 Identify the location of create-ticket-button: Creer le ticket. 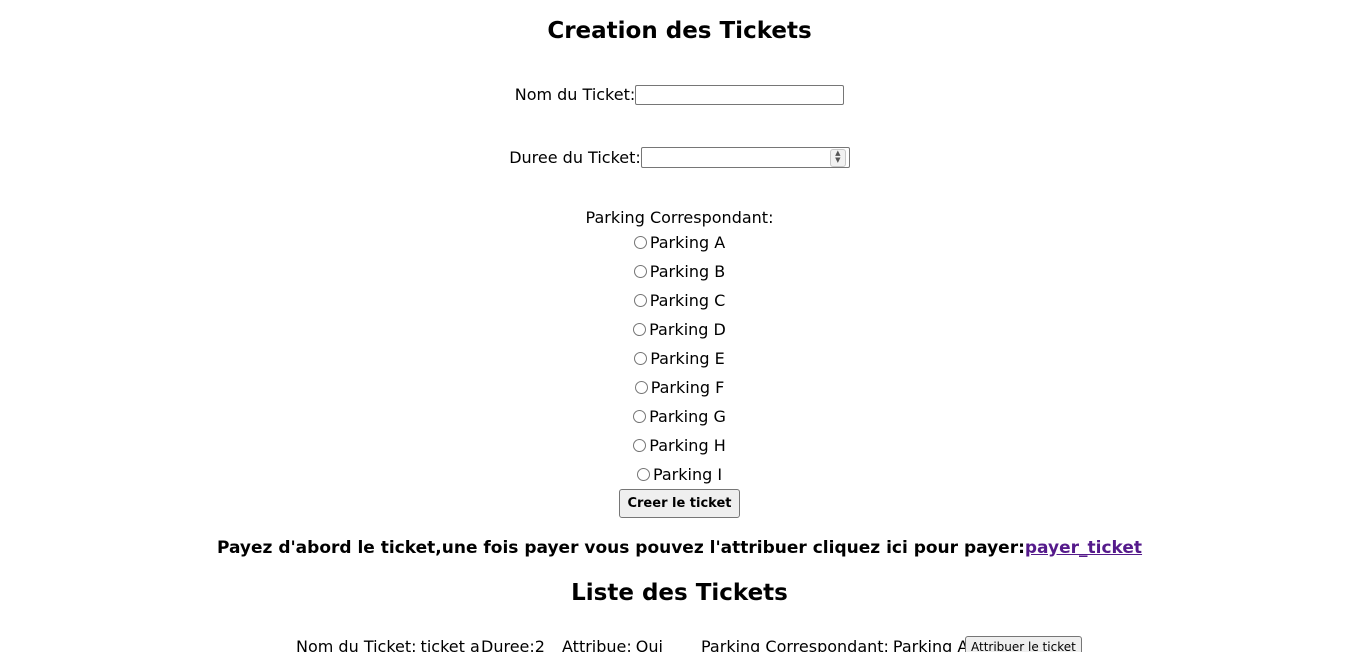
(679, 503).